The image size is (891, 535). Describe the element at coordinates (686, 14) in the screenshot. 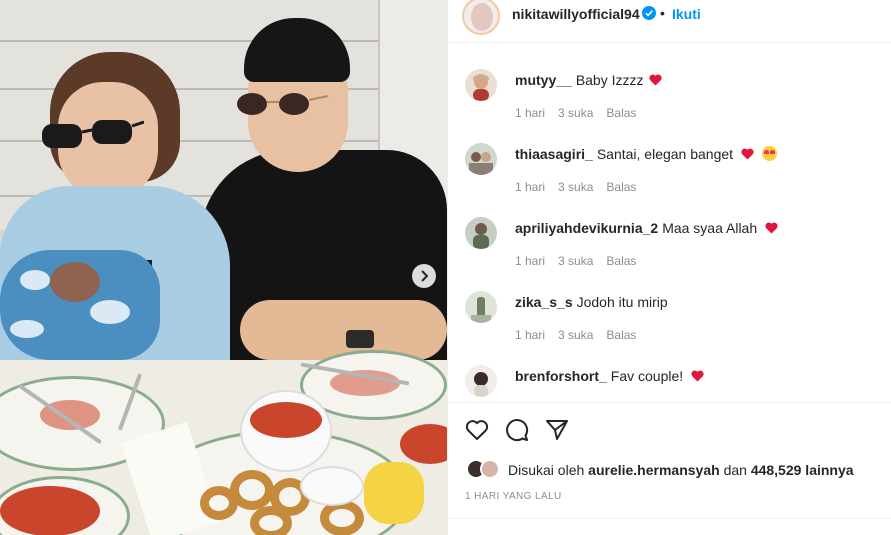

I see `follow-button: Ikuti` at that location.